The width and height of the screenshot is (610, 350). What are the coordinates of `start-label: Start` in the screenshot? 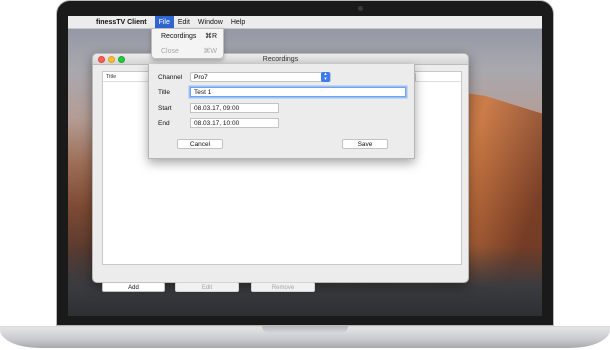 It's located at (165, 108).